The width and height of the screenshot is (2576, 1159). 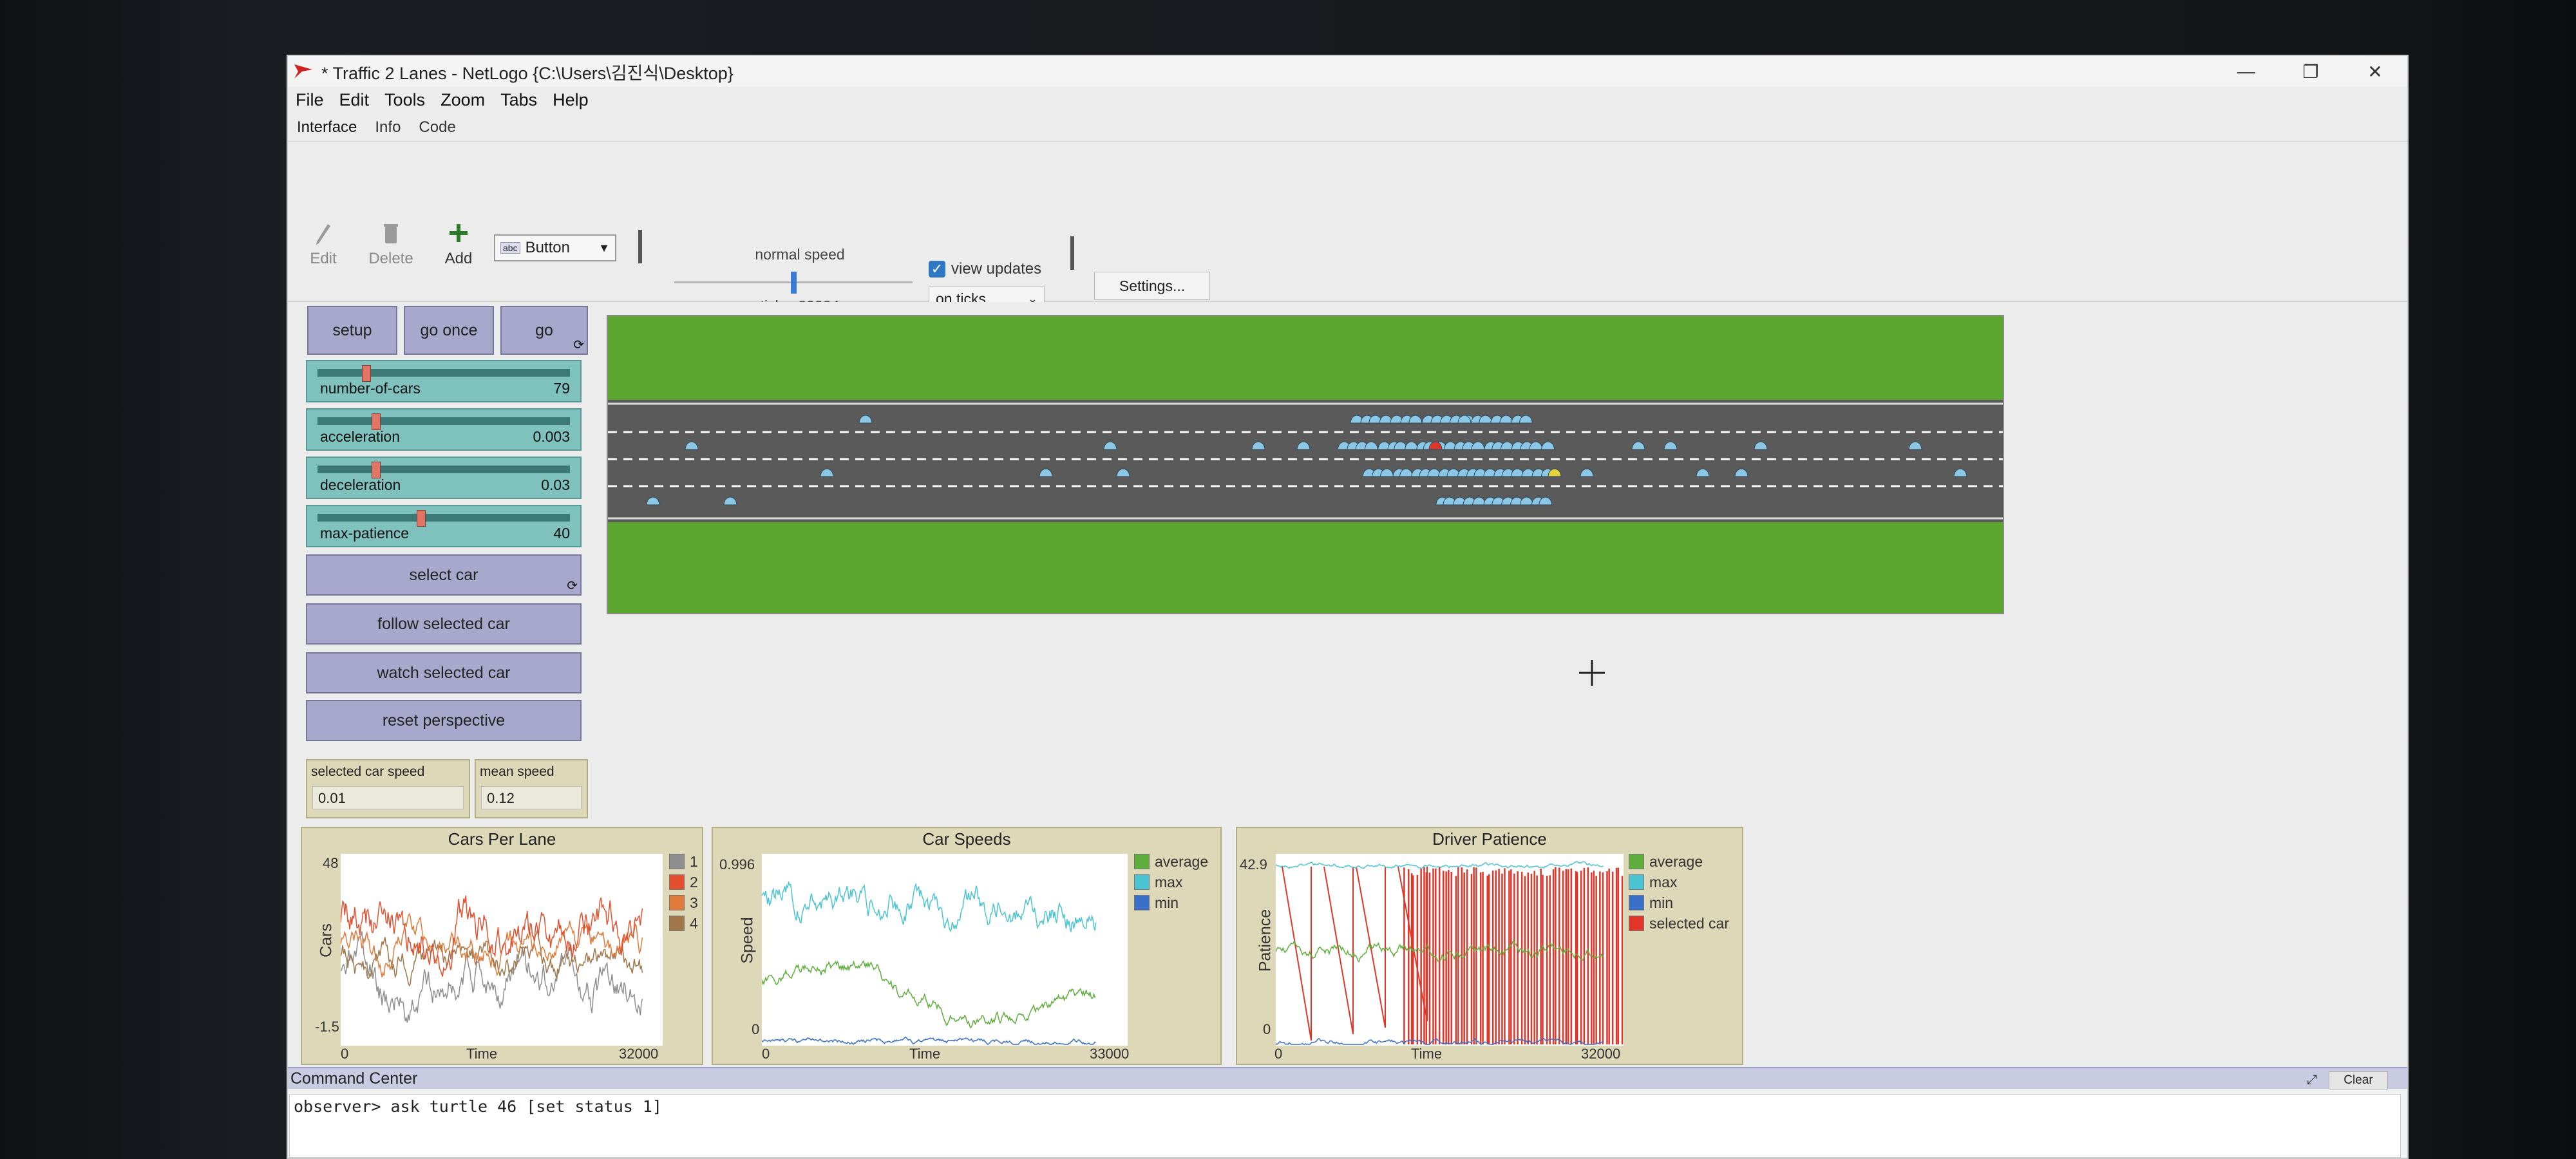 I want to click on tab-bar: Interface Info Code, so click(x=1347, y=128).